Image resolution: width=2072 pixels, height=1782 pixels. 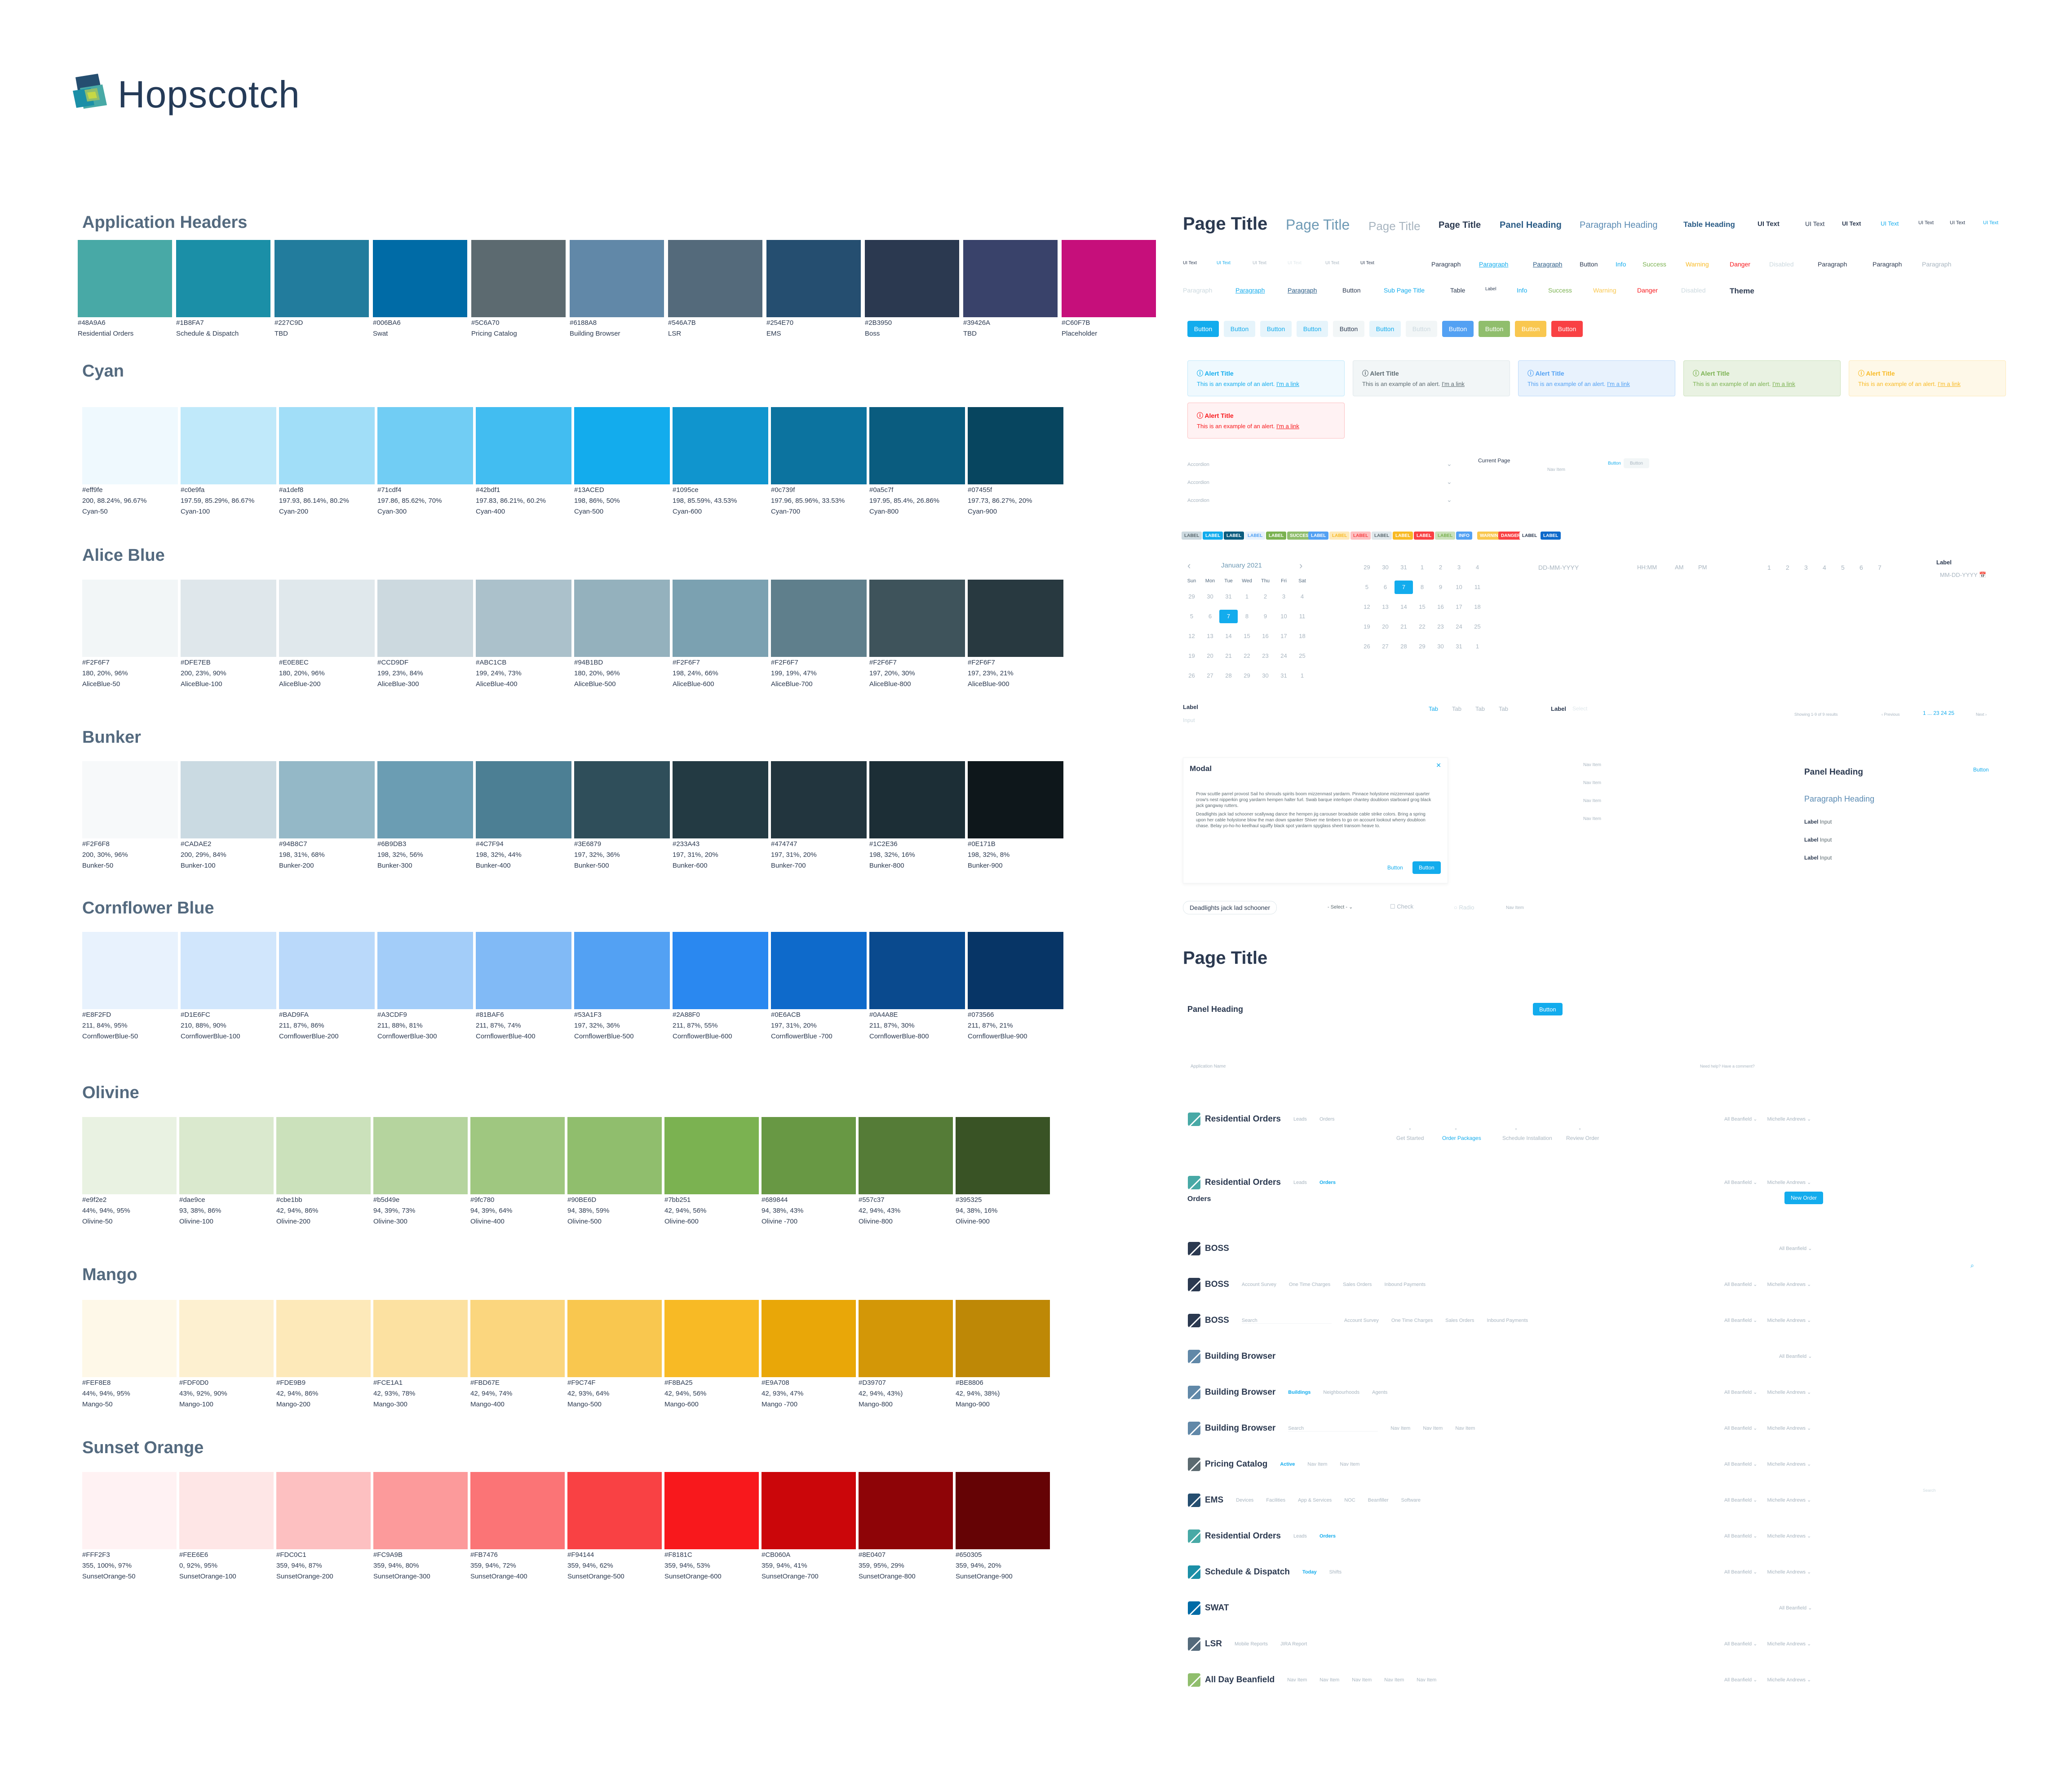 What do you see at coordinates (1315, 1501) in the screenshot?
I see `subnav-item: App & Services` at bounding box center [1315, 1501].